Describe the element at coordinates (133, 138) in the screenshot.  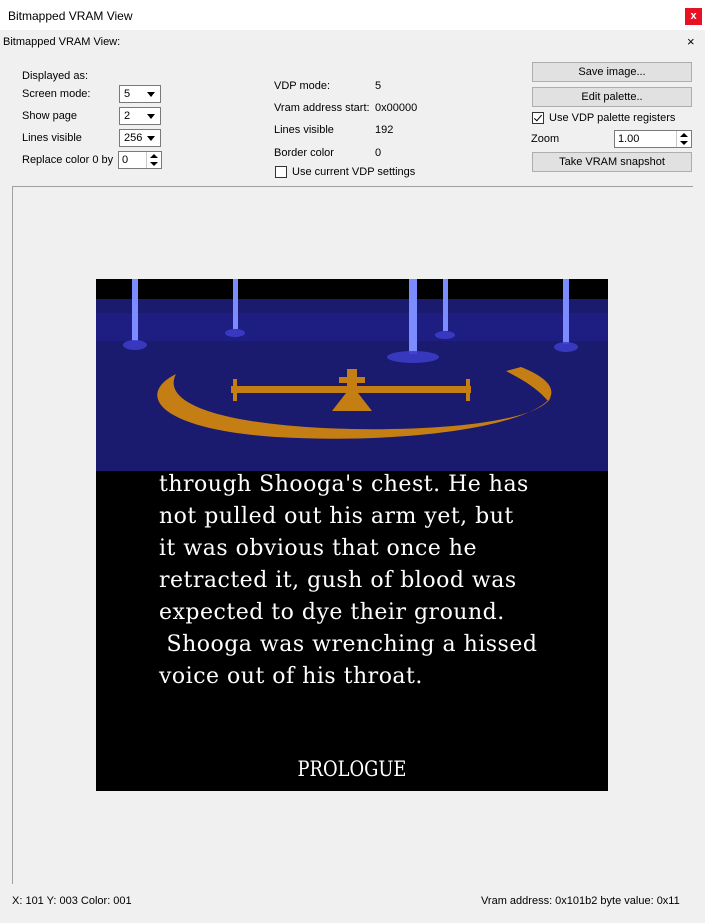
I see `lines-visible-value: 256` at that location.